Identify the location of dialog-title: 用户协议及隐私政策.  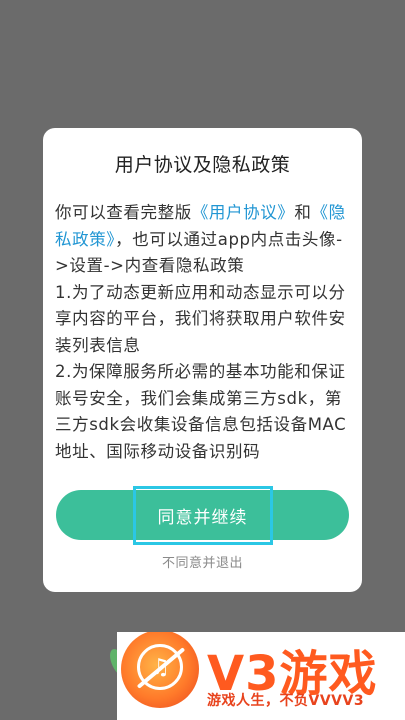
(202, 165).